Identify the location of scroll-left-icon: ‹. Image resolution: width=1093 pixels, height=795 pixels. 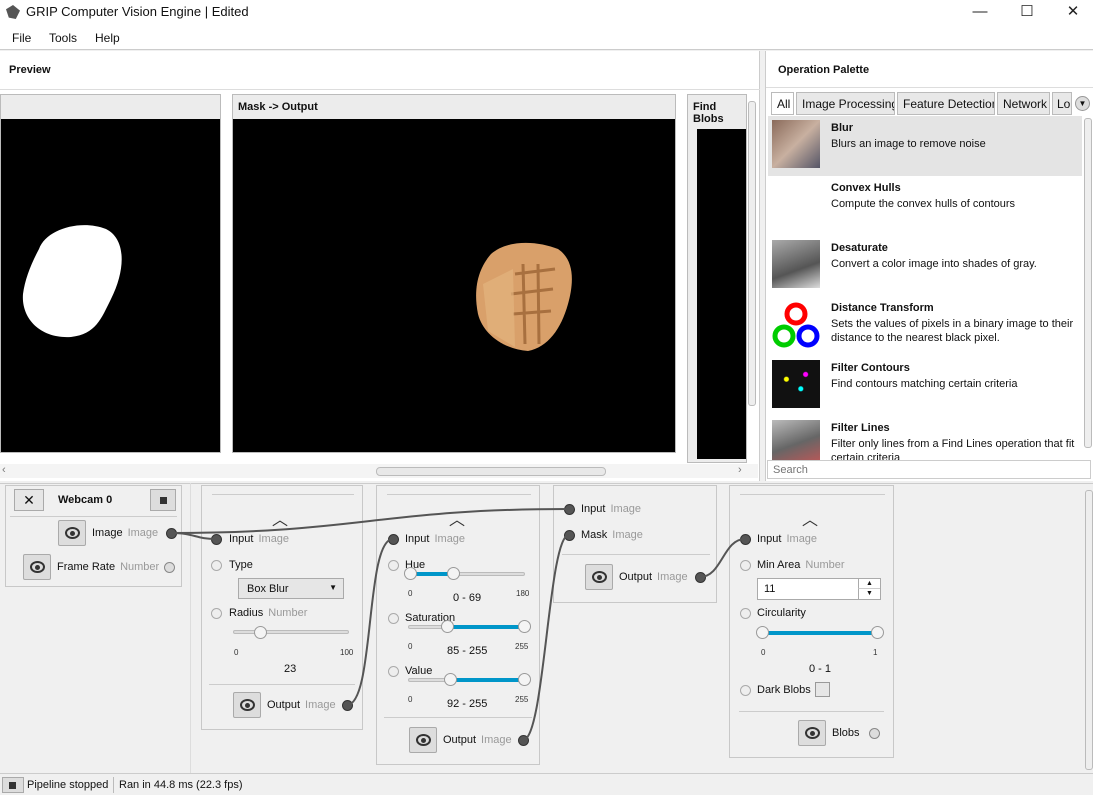
(4, 470).